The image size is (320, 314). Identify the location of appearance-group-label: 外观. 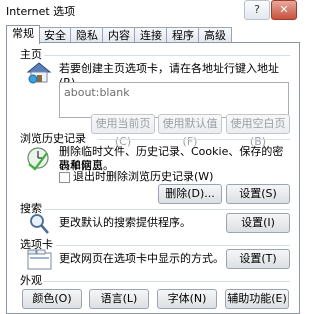
(31, 280).